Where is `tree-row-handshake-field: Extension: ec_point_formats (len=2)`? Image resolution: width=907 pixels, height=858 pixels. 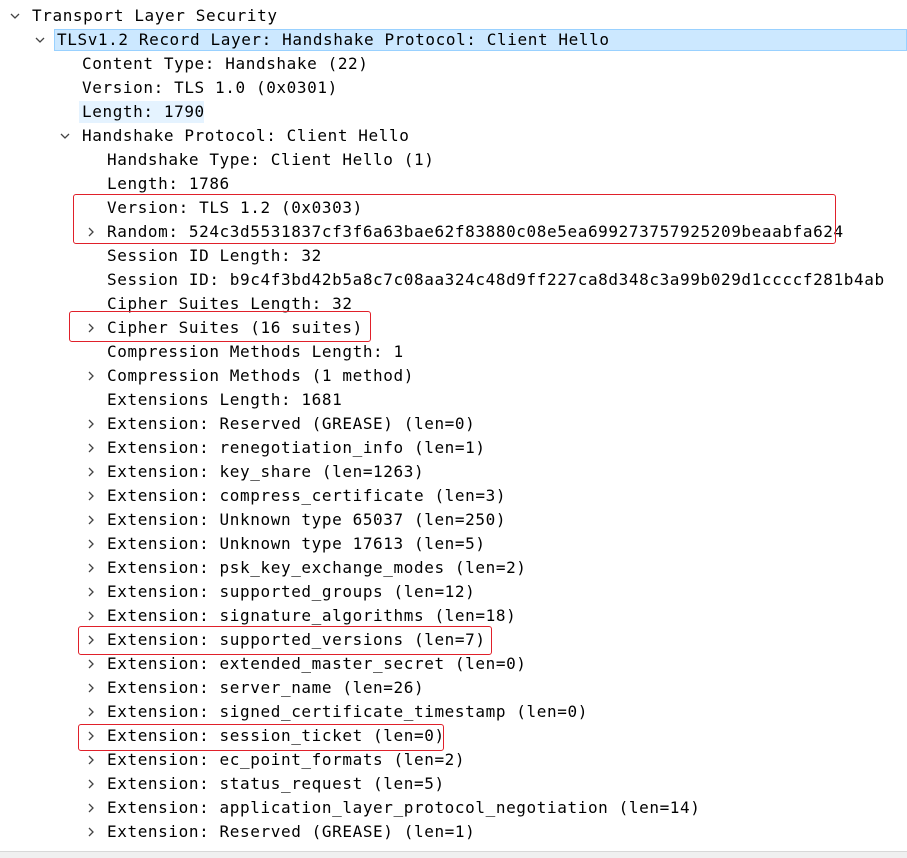
tree-row-handshake-field: Extension: ec_point_formats (len=2) is located at coordinates (453, 760).